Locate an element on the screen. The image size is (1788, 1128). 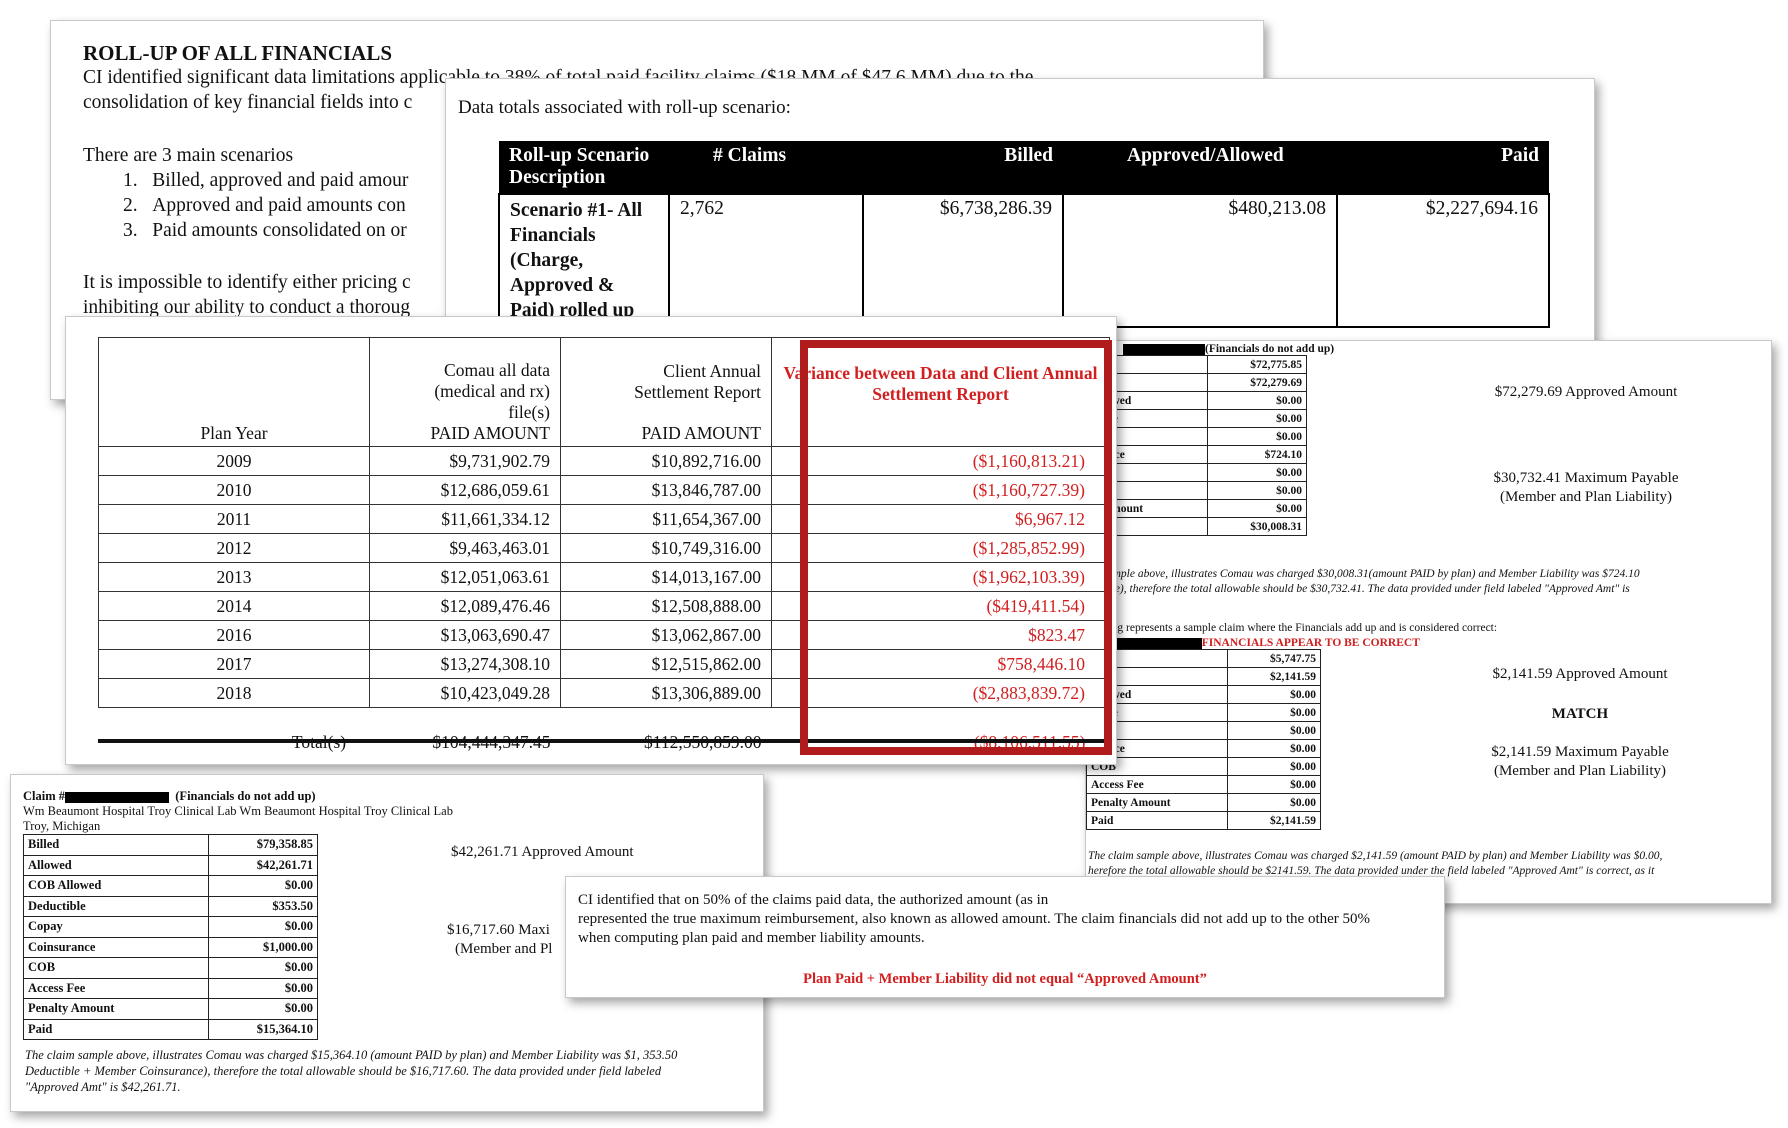
plan-year-cell: 2017 is located at coordinates (234, 664).